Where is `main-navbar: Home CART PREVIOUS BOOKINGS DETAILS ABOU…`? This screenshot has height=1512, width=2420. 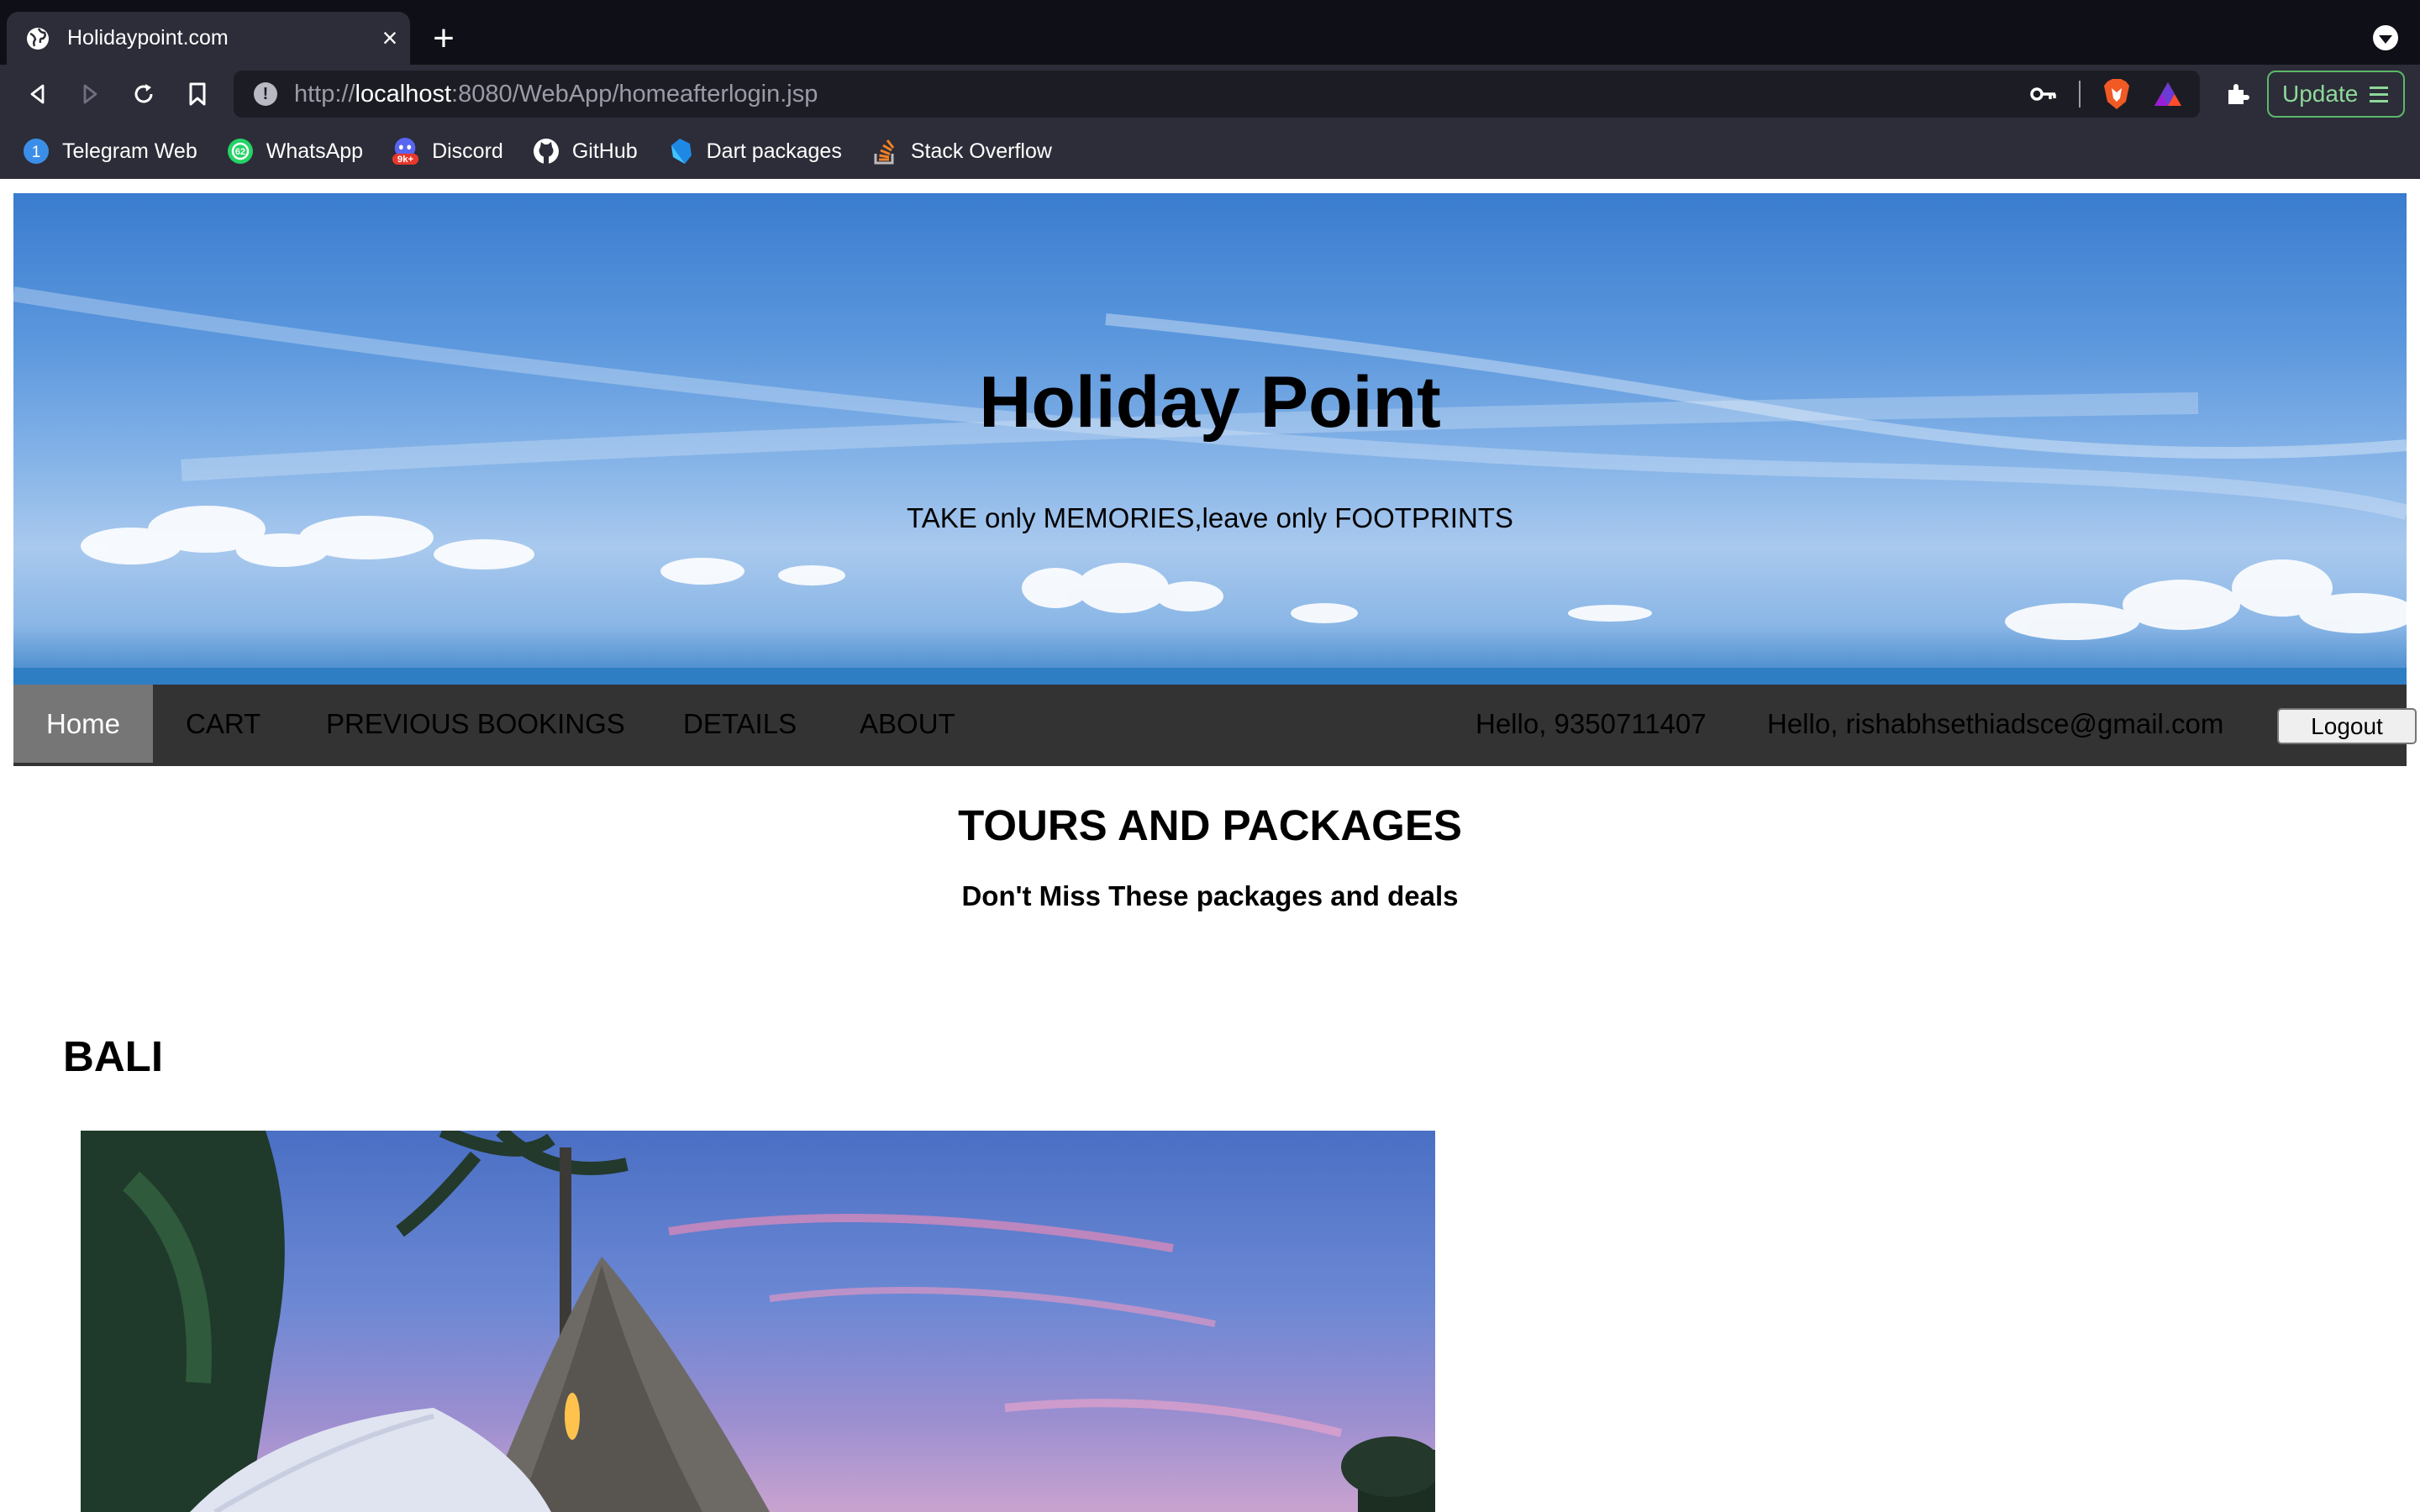
main-navbar: Home CART PREVIOUS BOOKINGS DETAILS ABOU… is located at coordinates (1215, 725).